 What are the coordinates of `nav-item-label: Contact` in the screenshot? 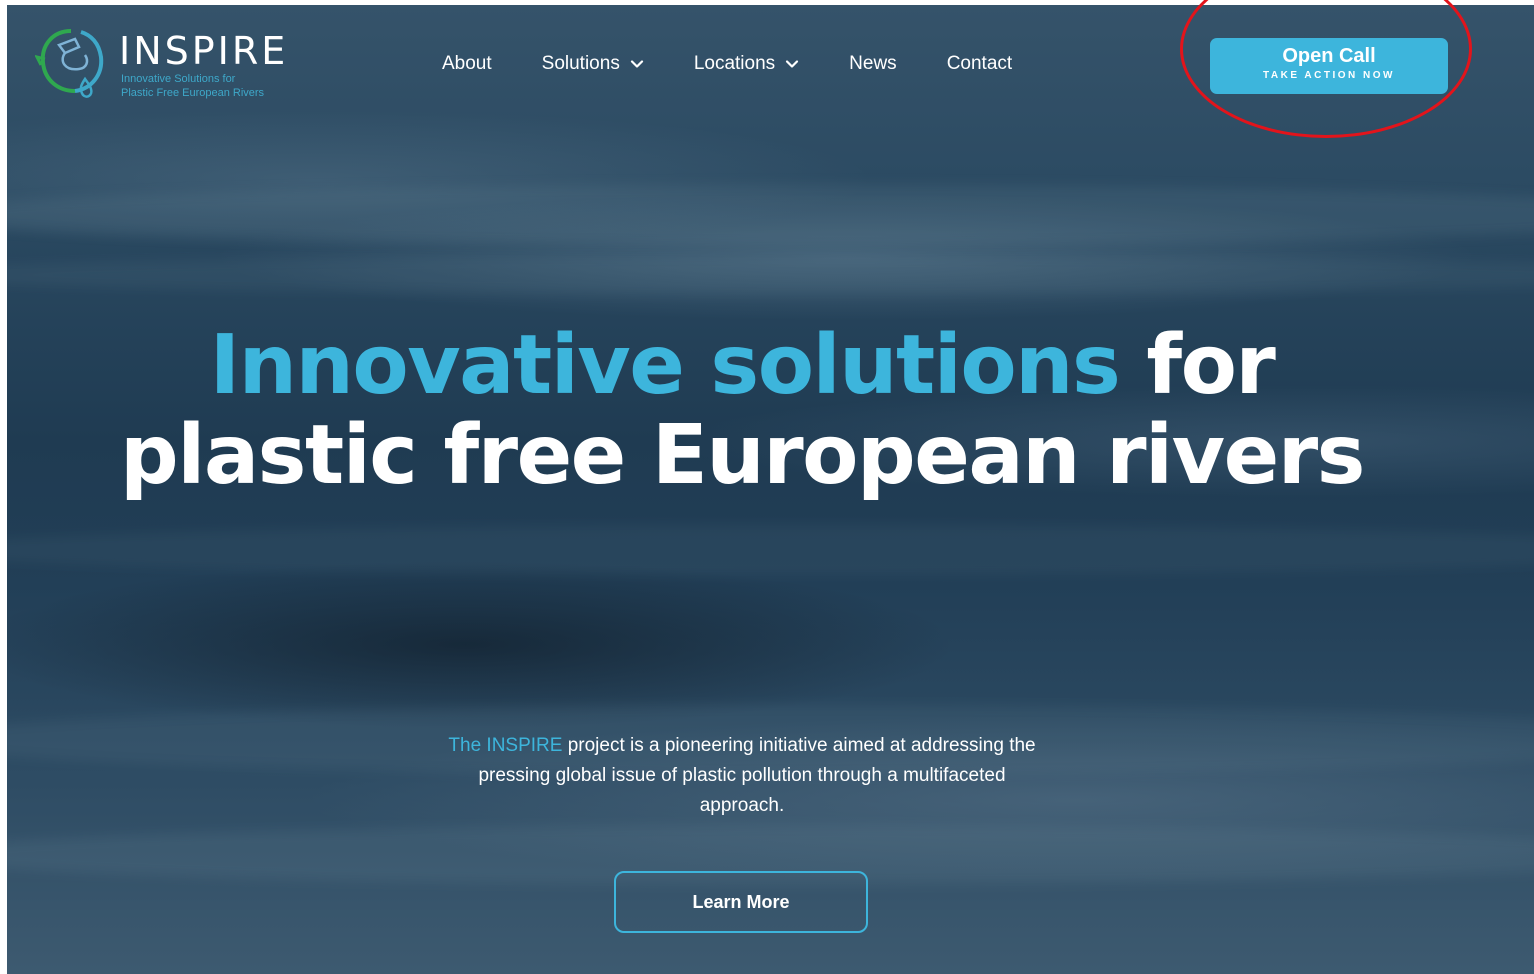 It's located at (979, 63).